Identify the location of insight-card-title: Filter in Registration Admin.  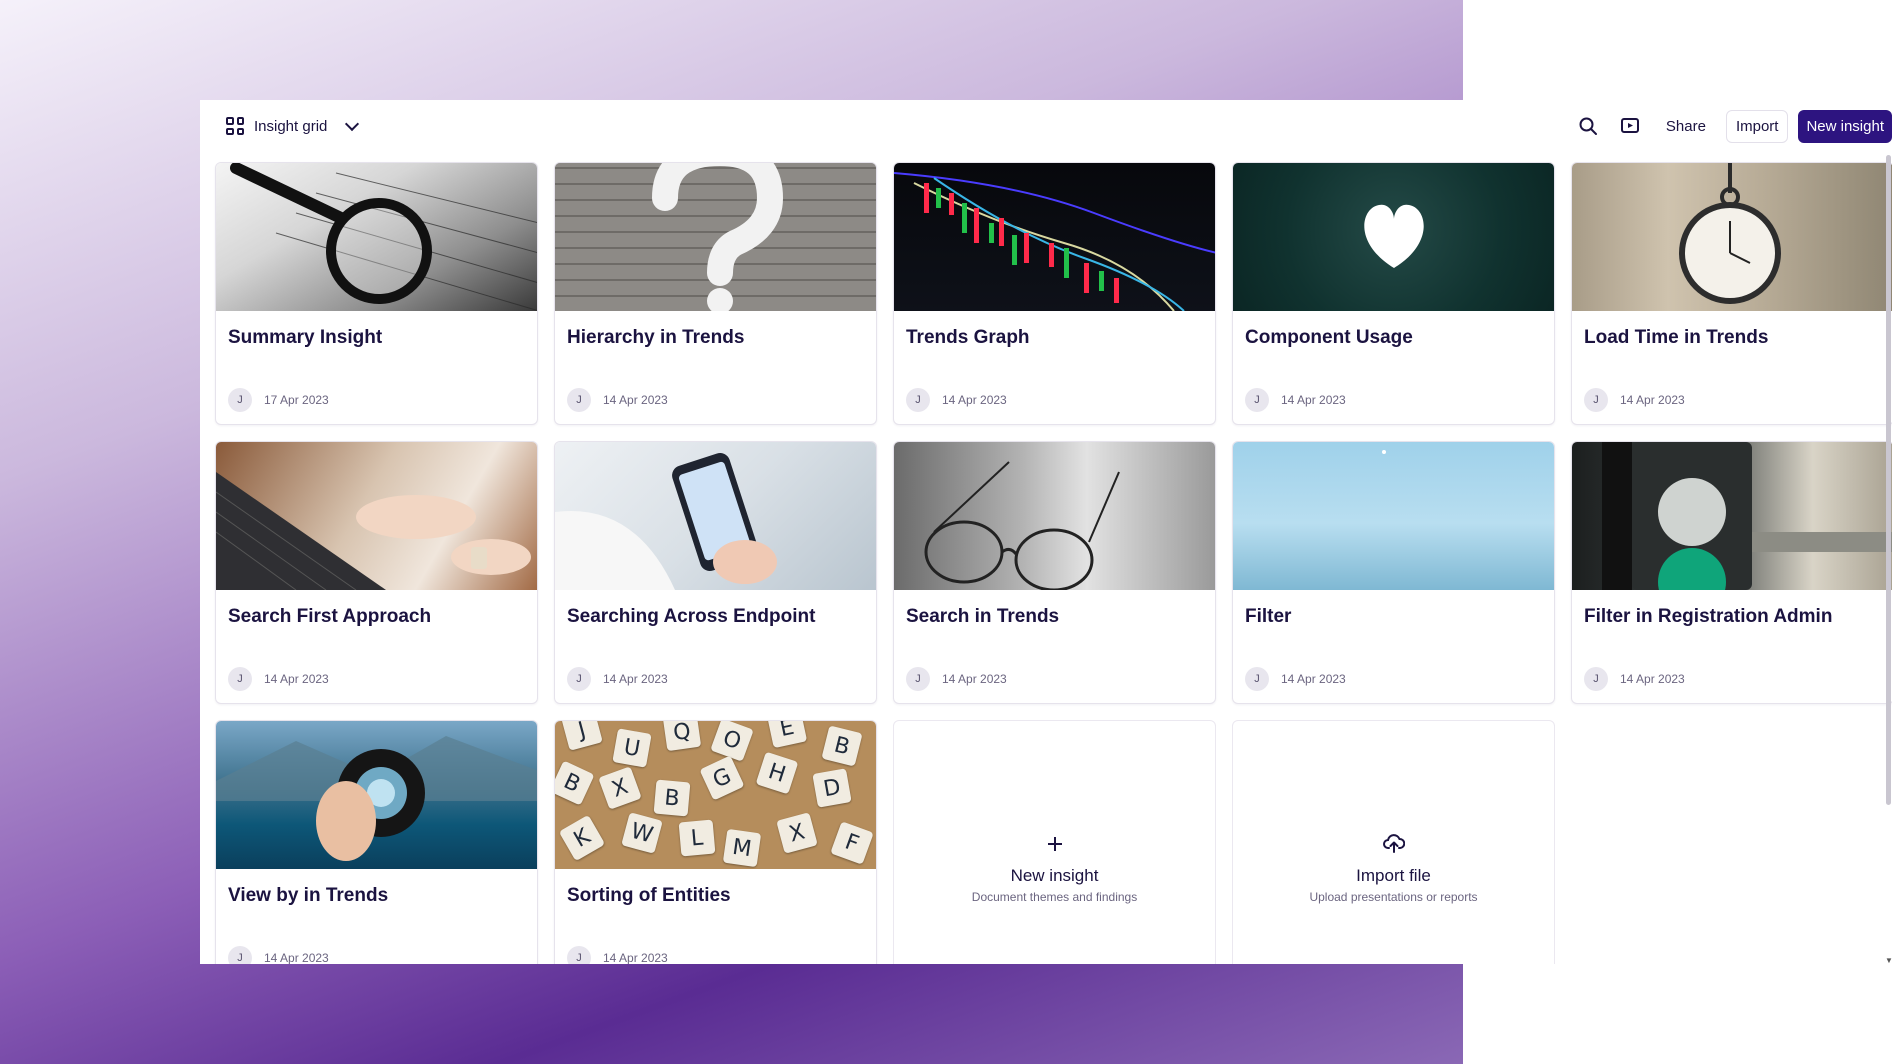
(1708, 616).